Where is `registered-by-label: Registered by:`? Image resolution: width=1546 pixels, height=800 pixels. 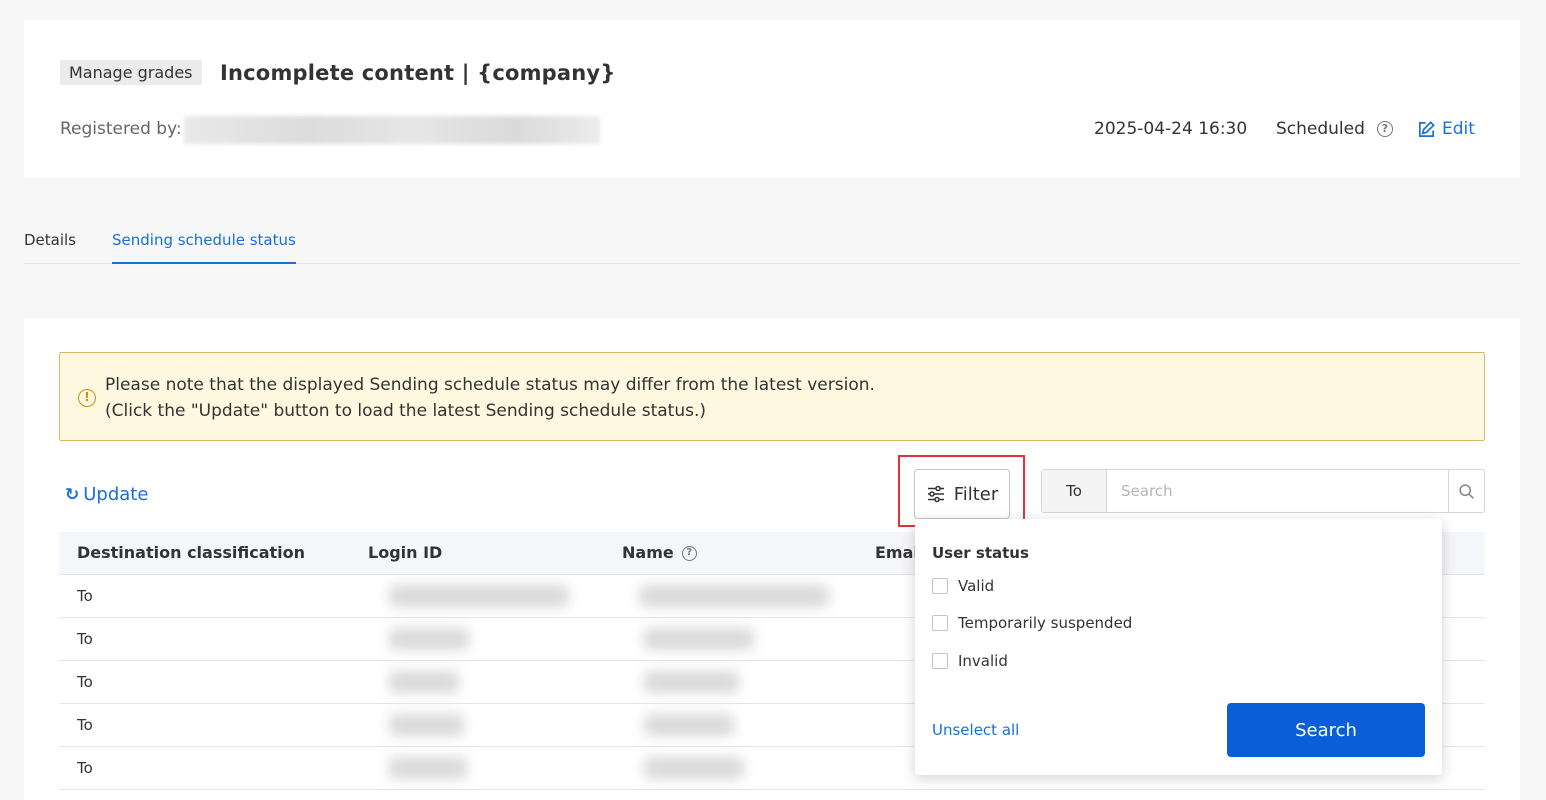 registered-by-label: Registered by: is located at coordinates (121, 129).